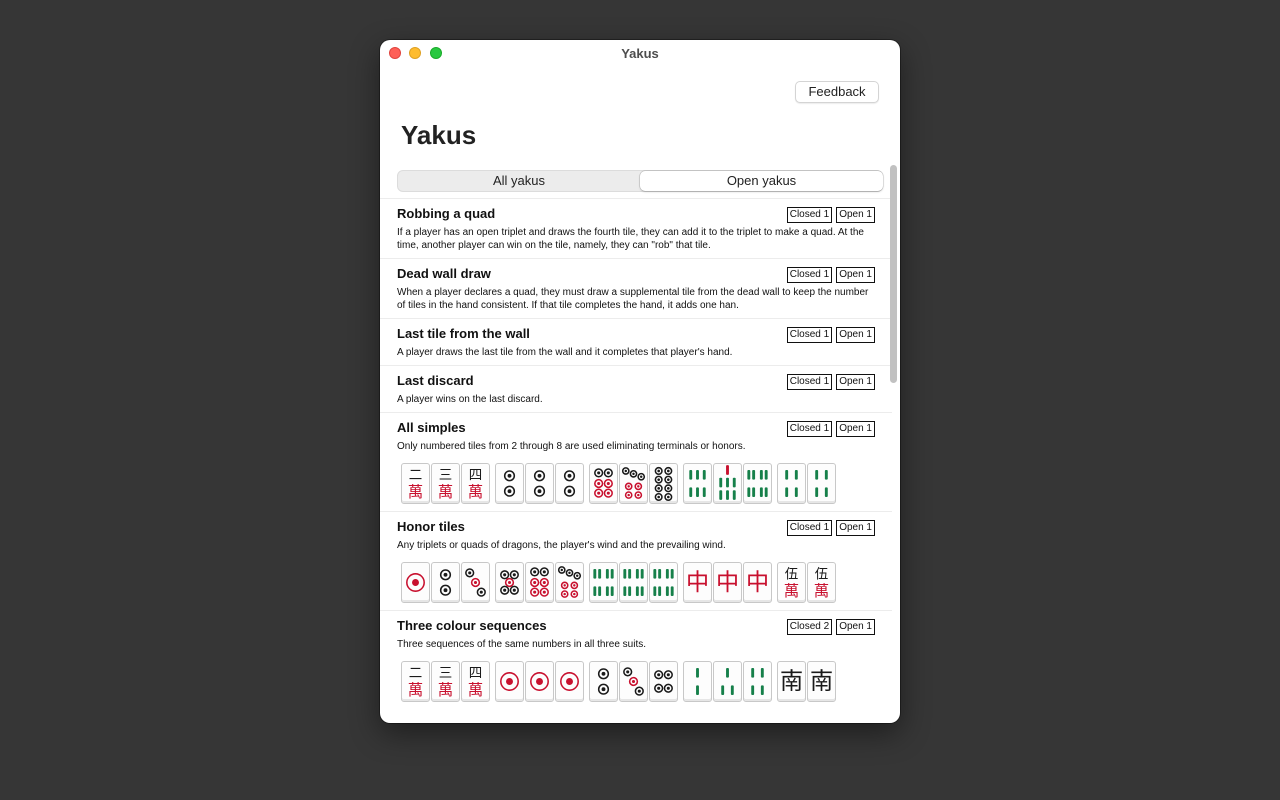  Describe the element at coordinates (837, 92) in the screenshot. I see `feedback-button: Feedback` at that location.